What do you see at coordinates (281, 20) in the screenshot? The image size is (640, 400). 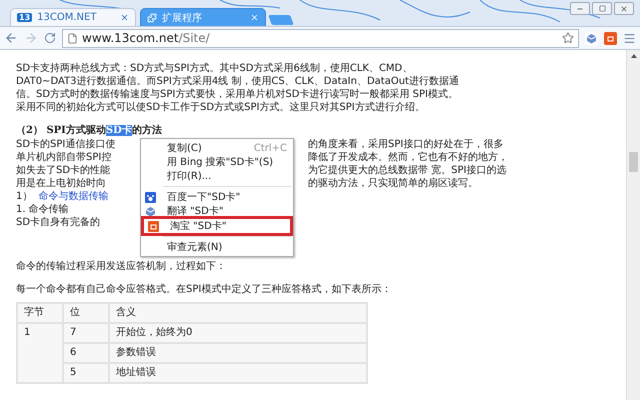 I see `new-tab-button` at bounding box center [281, 20].